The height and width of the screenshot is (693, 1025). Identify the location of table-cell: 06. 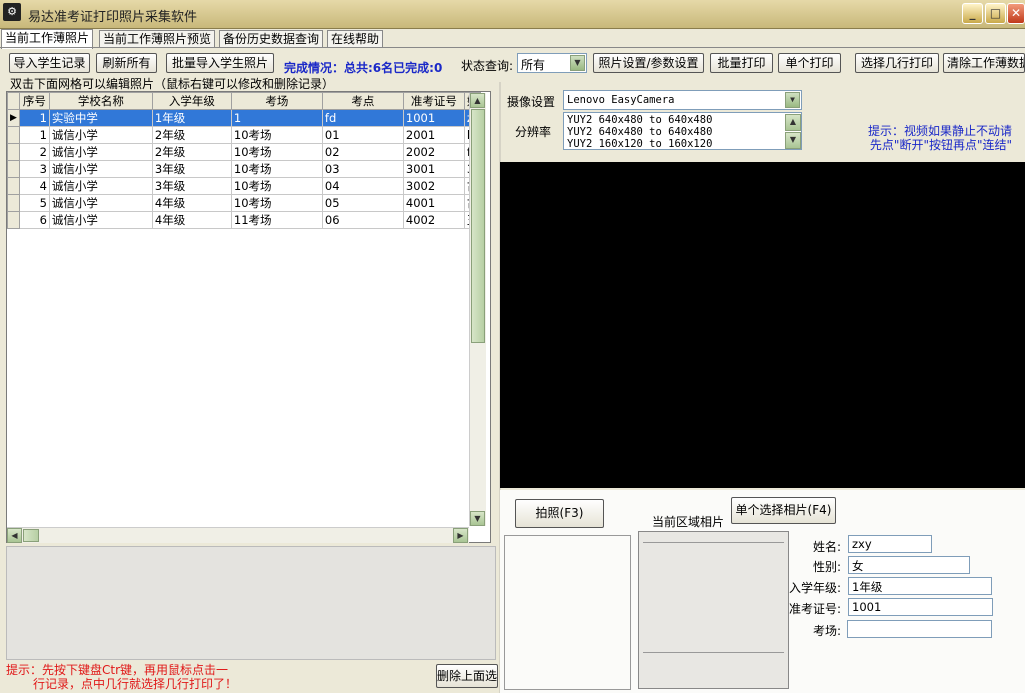
(362, 220).